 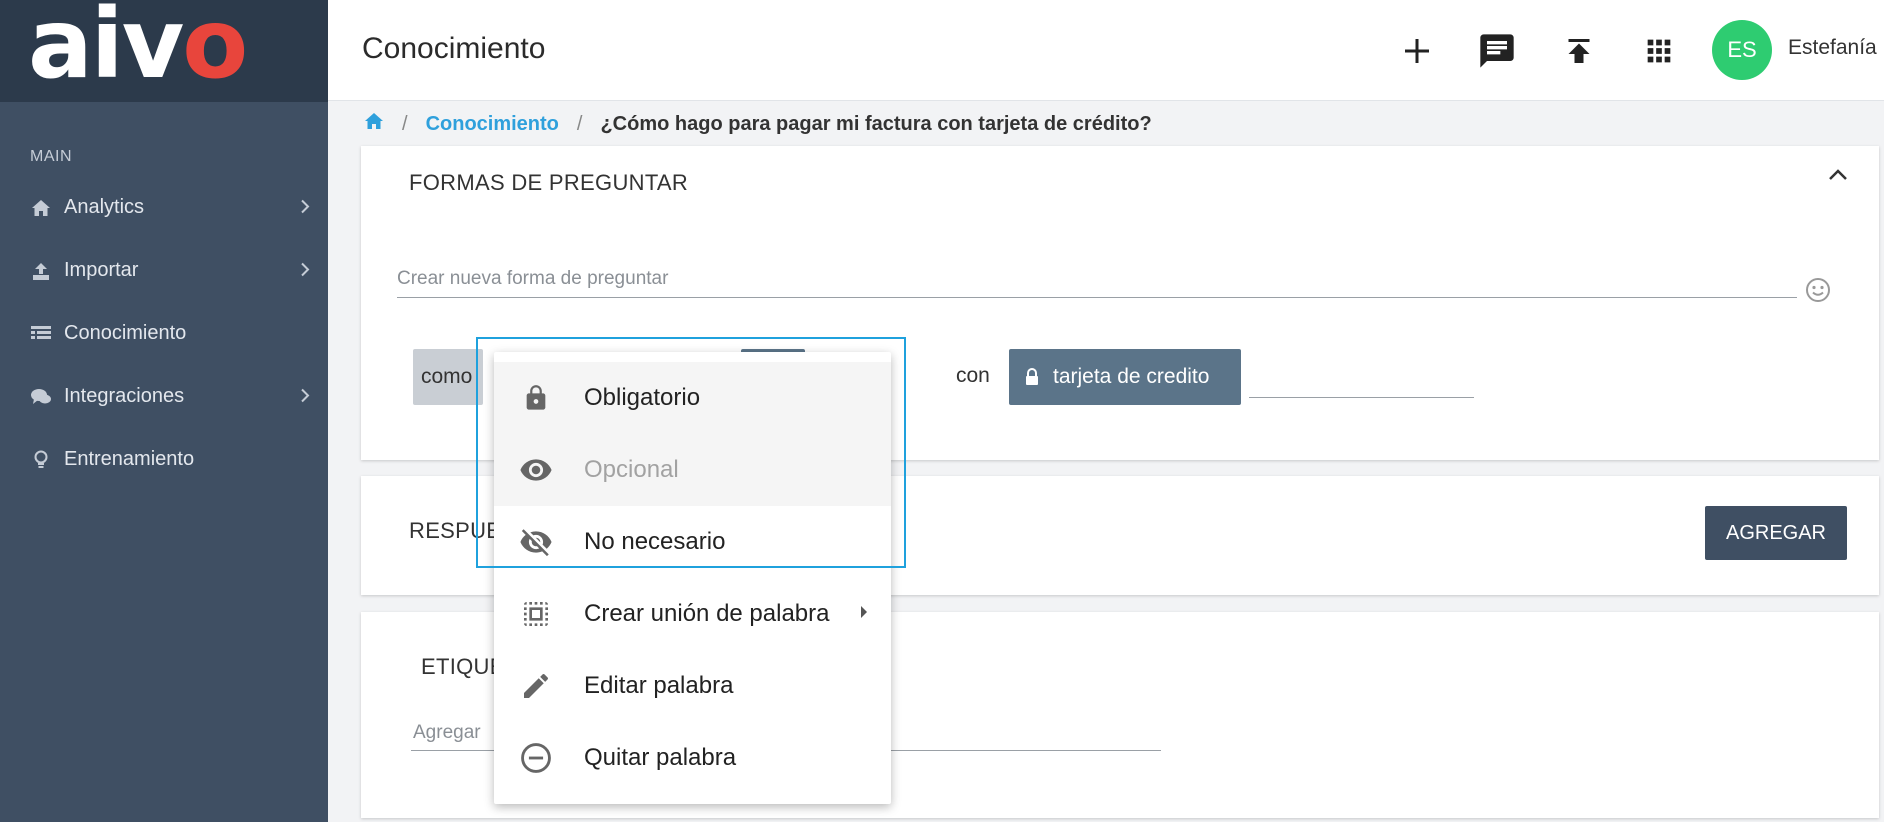 What do you see at coordinates (463, 666) in the screenshot?
I see `card-title: ETIQUE` at bounding box center [463, 666].